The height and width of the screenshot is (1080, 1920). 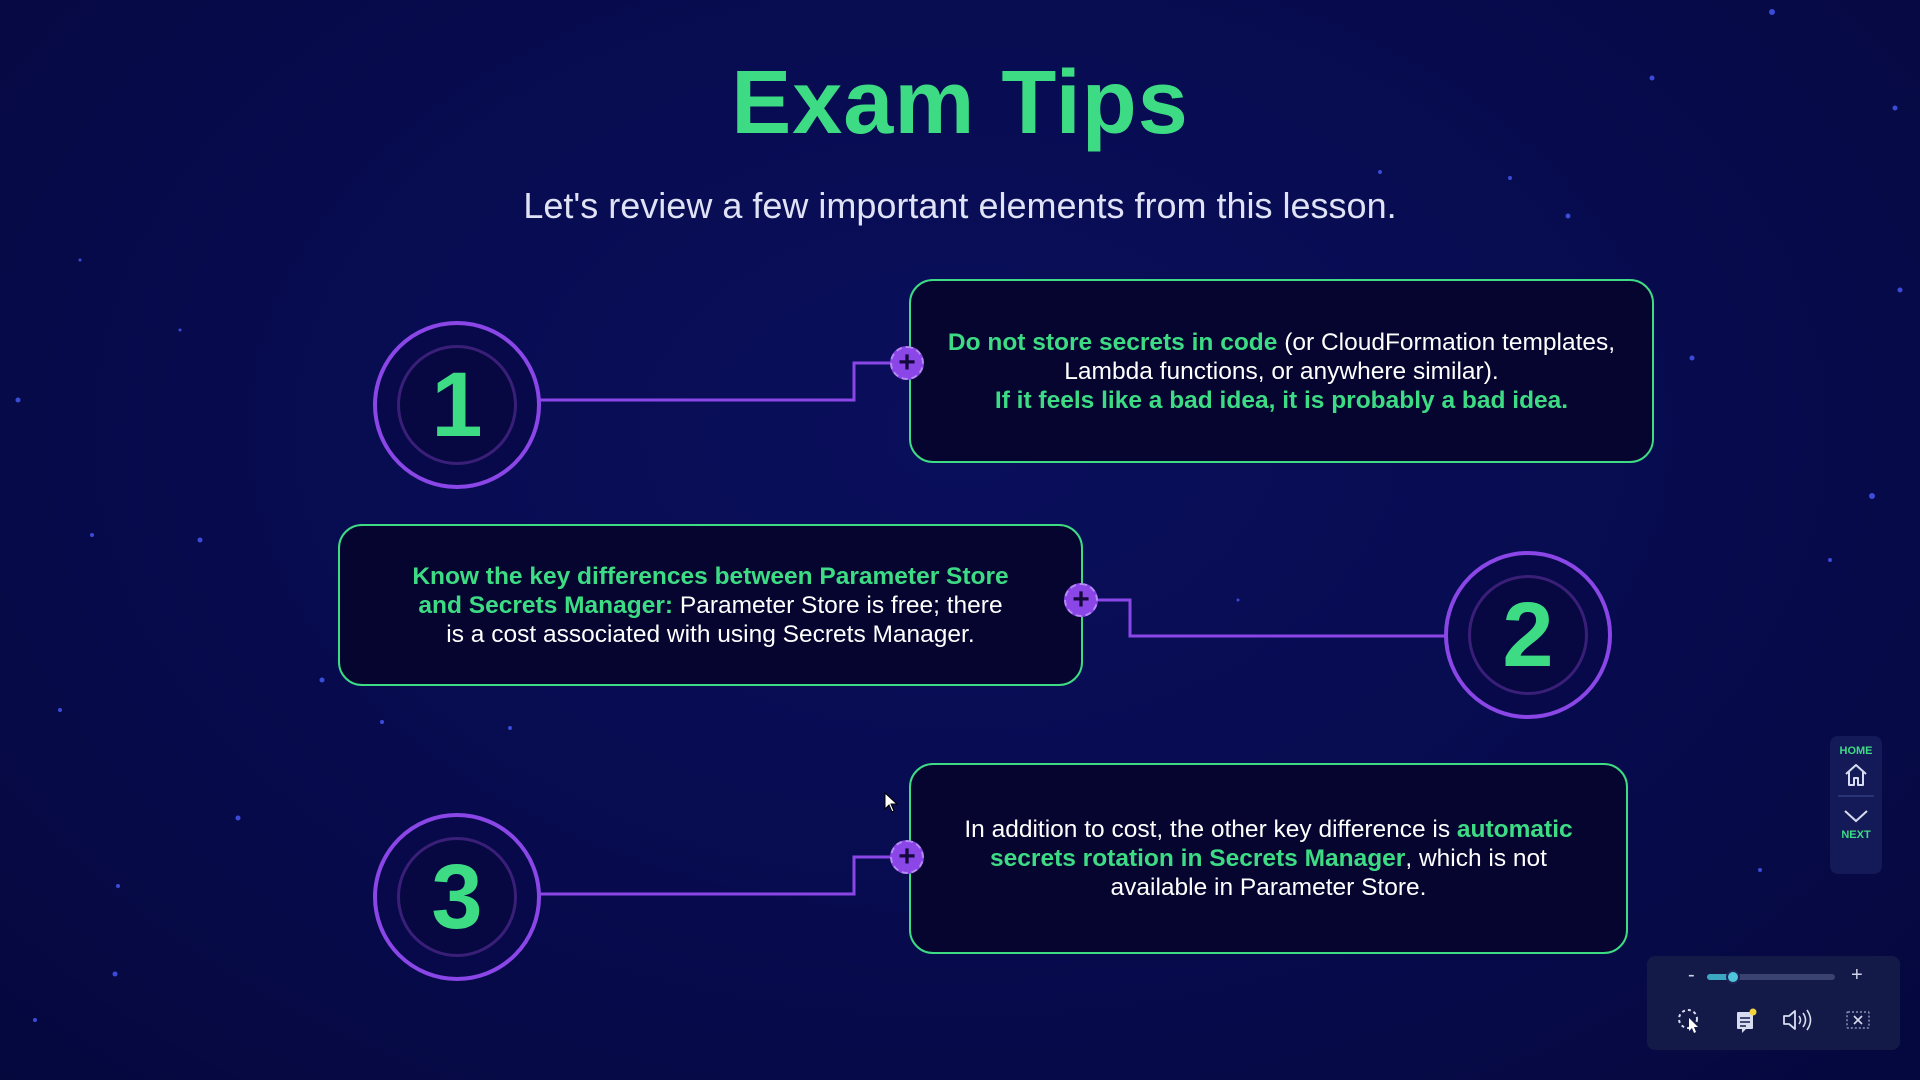 I want to click on pointer-select-icon, so click(x=1690, y=1020).